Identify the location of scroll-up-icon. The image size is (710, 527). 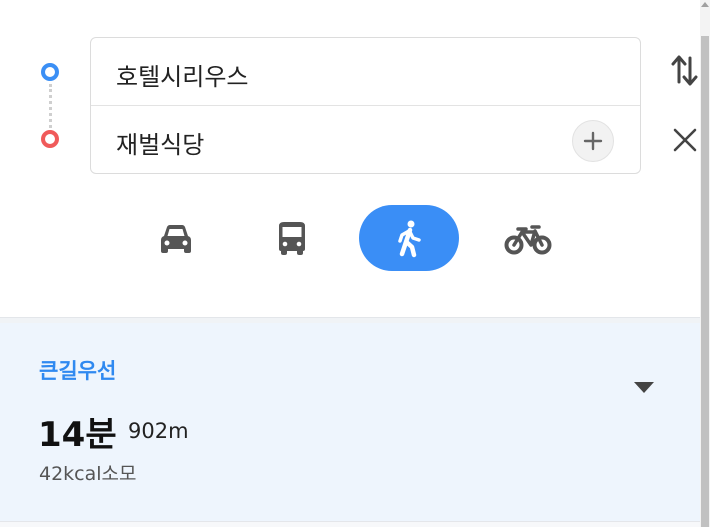
(705, 4).